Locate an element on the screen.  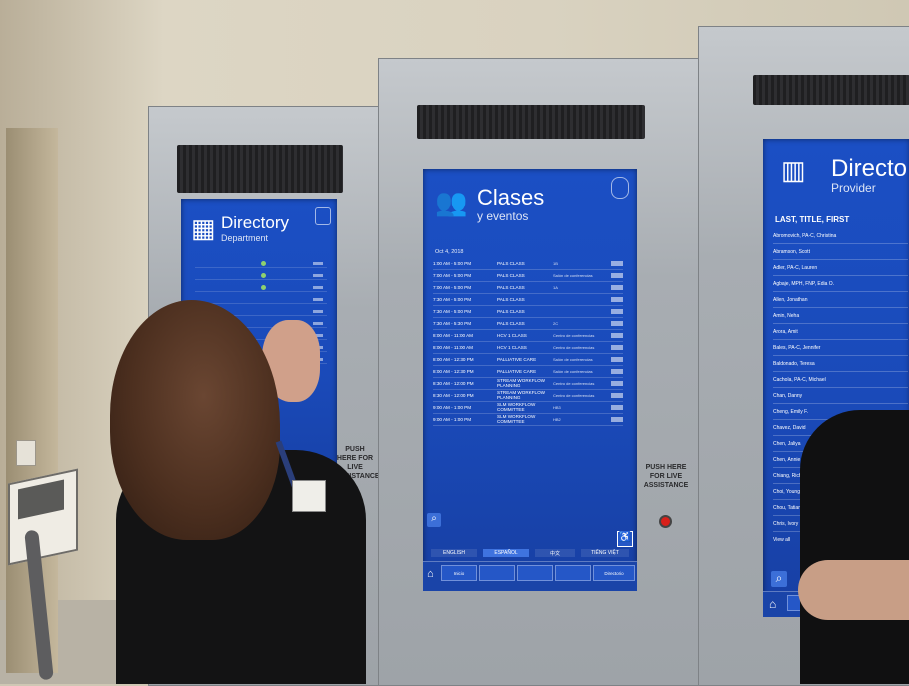
list-item: Cachola, PA-C, Michael is located at coordinates (840, 380).